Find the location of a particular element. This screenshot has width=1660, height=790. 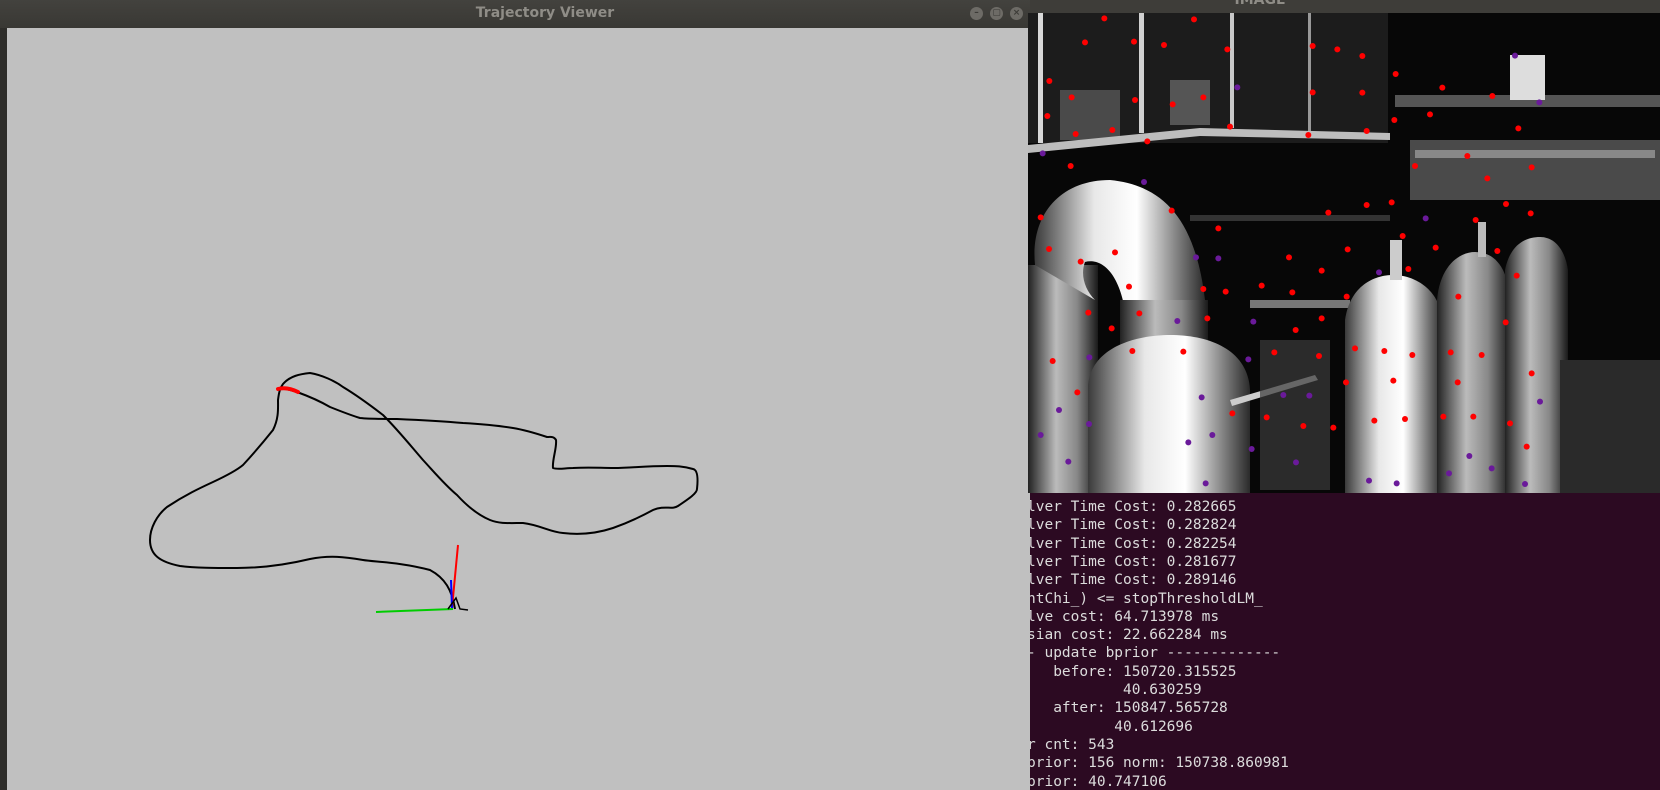

image-window-titlebar: IMAGE is located at coordinates (1345, 6).